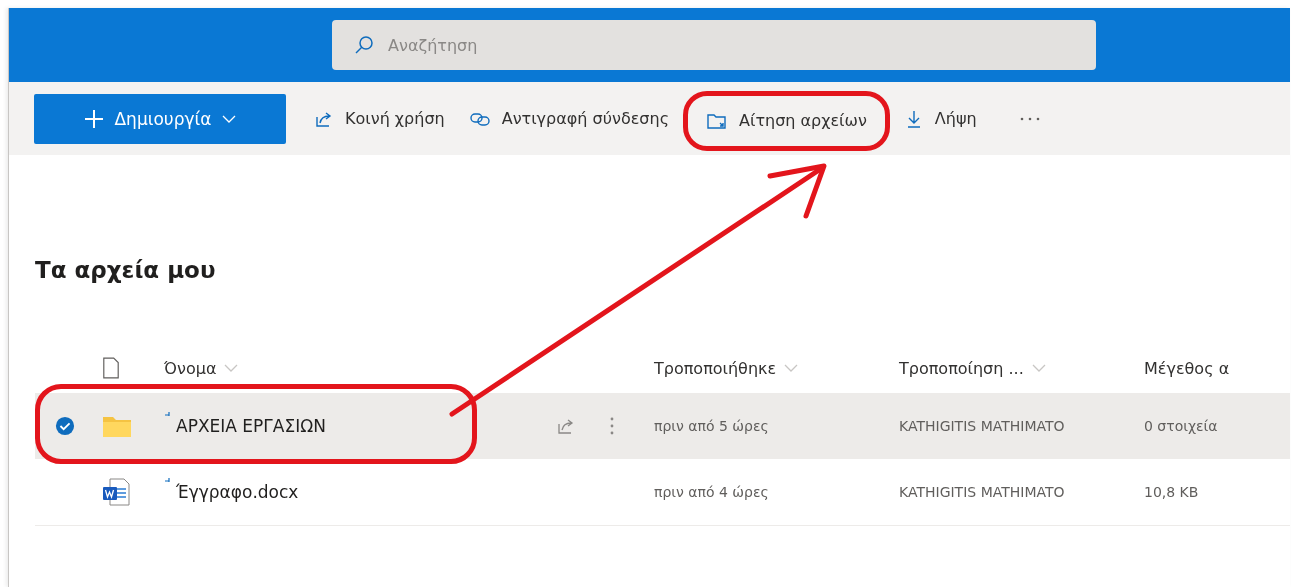 This screenshot has height=587, width=1299. What do you see at coordinates (117, 426) in the screenshot?
I see `folder-icon` at bounding box center [117, 426].